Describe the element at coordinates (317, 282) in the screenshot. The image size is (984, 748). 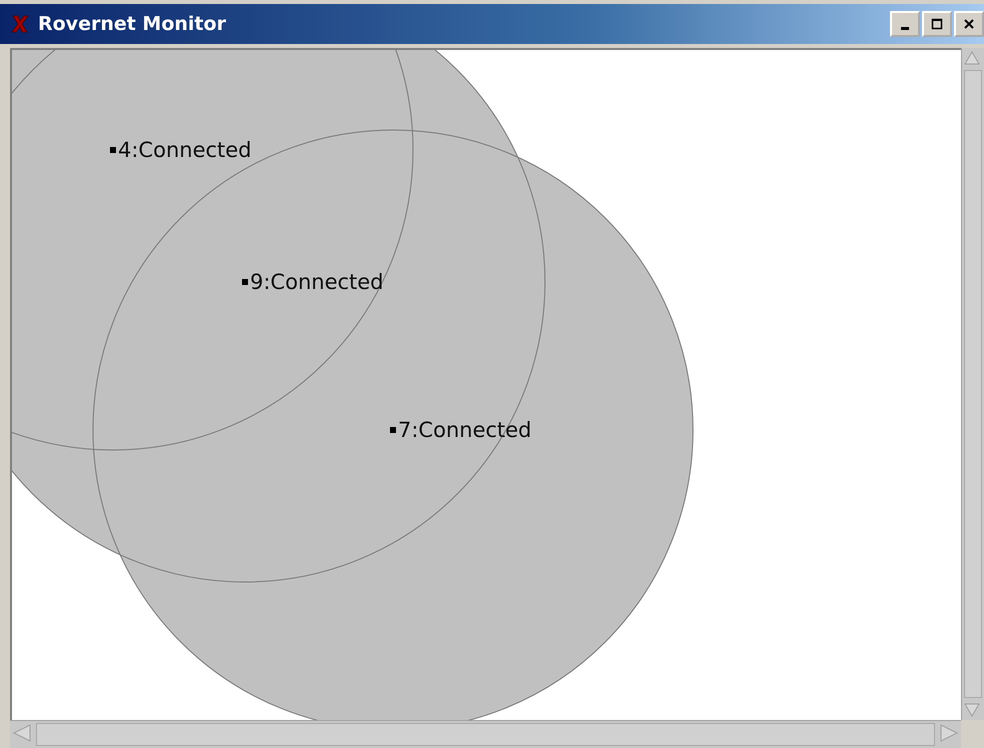
I see `node-label: 9:Connected` at that location.